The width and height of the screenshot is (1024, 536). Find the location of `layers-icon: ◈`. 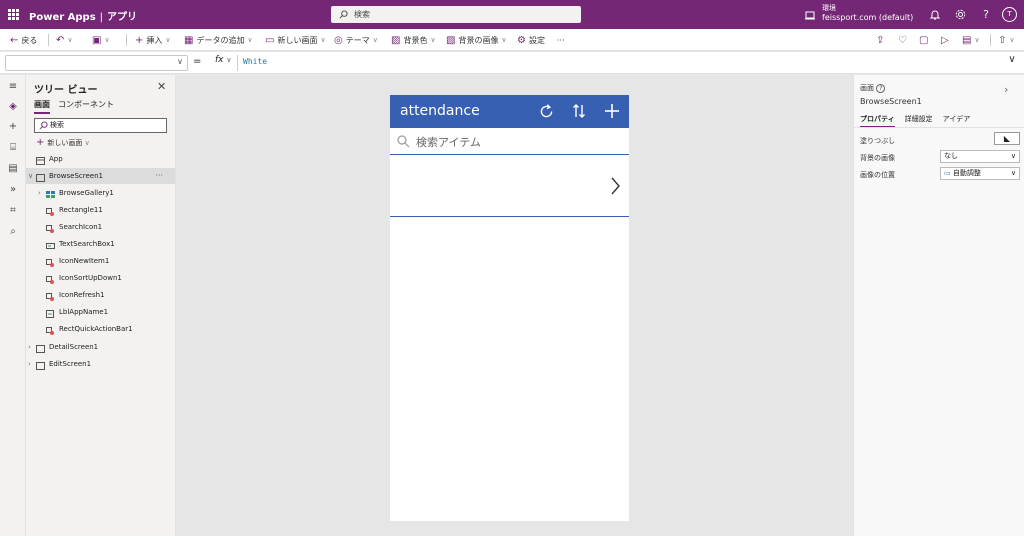

layers-icon: ◈ is located at coordinates (13, 107).